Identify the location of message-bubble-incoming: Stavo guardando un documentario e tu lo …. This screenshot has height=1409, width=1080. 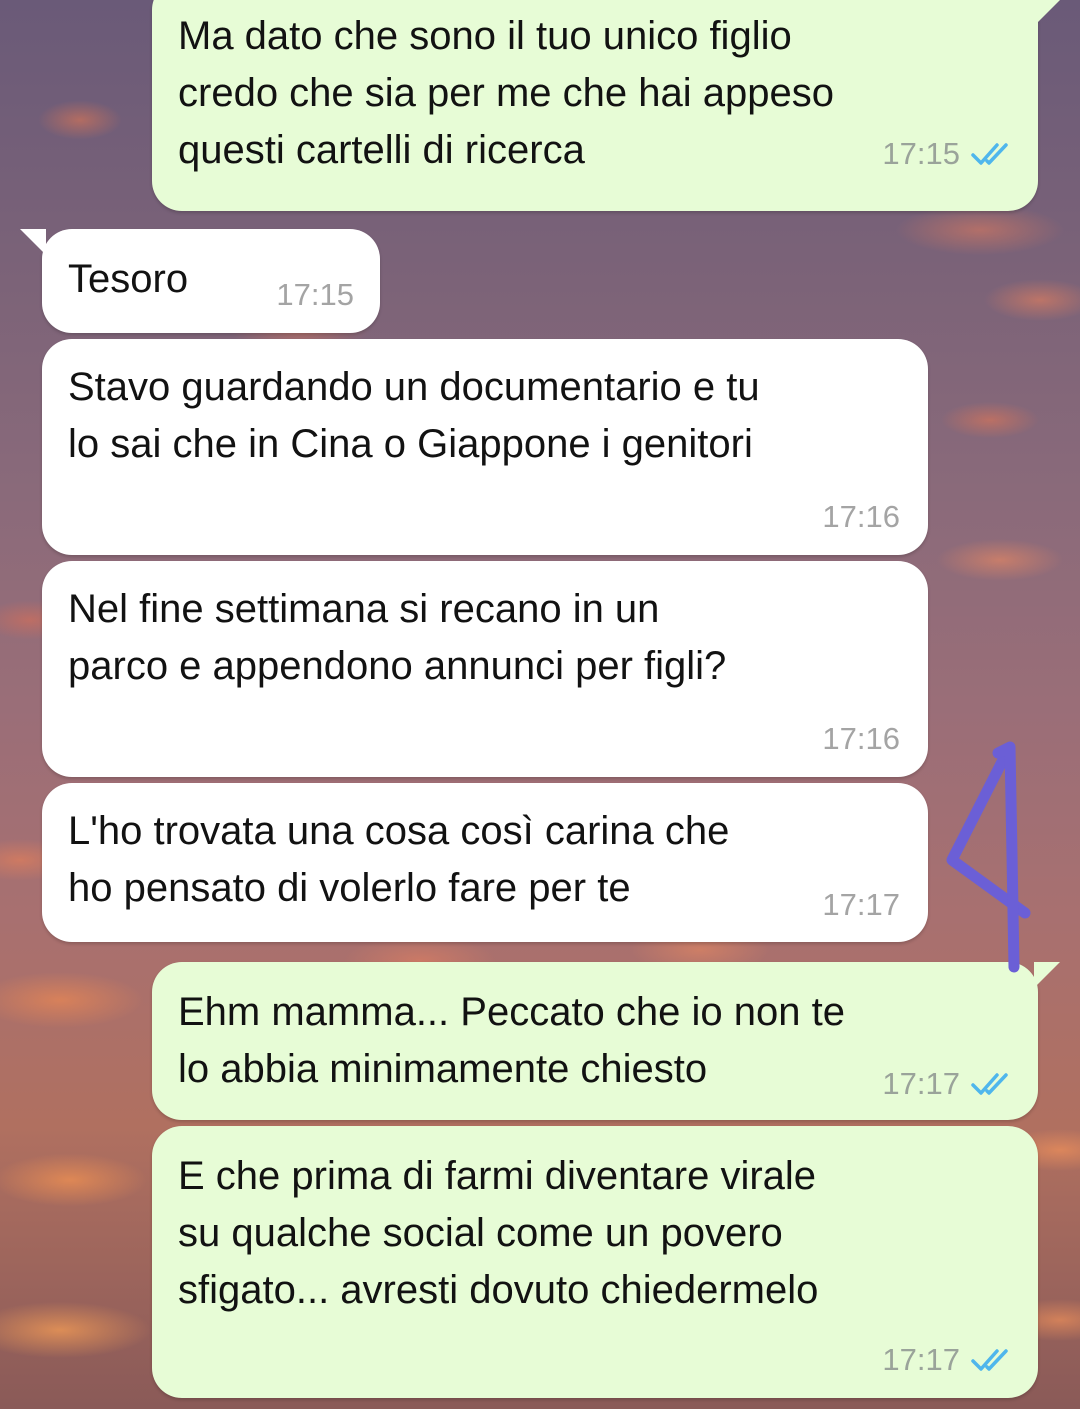
(485, 447).